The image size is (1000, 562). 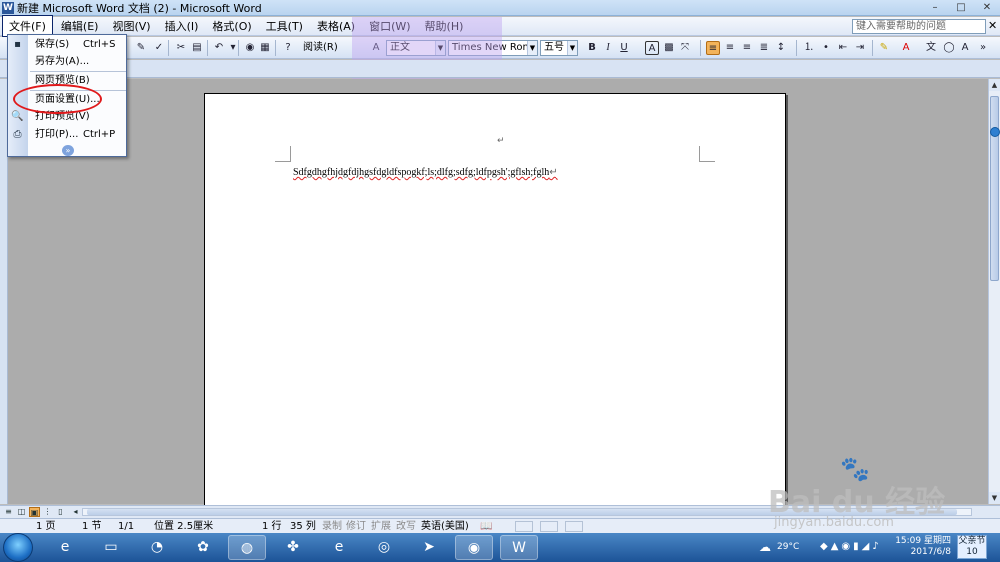 I want to click on undo-icon: ↶, so click(x=219, y=48).